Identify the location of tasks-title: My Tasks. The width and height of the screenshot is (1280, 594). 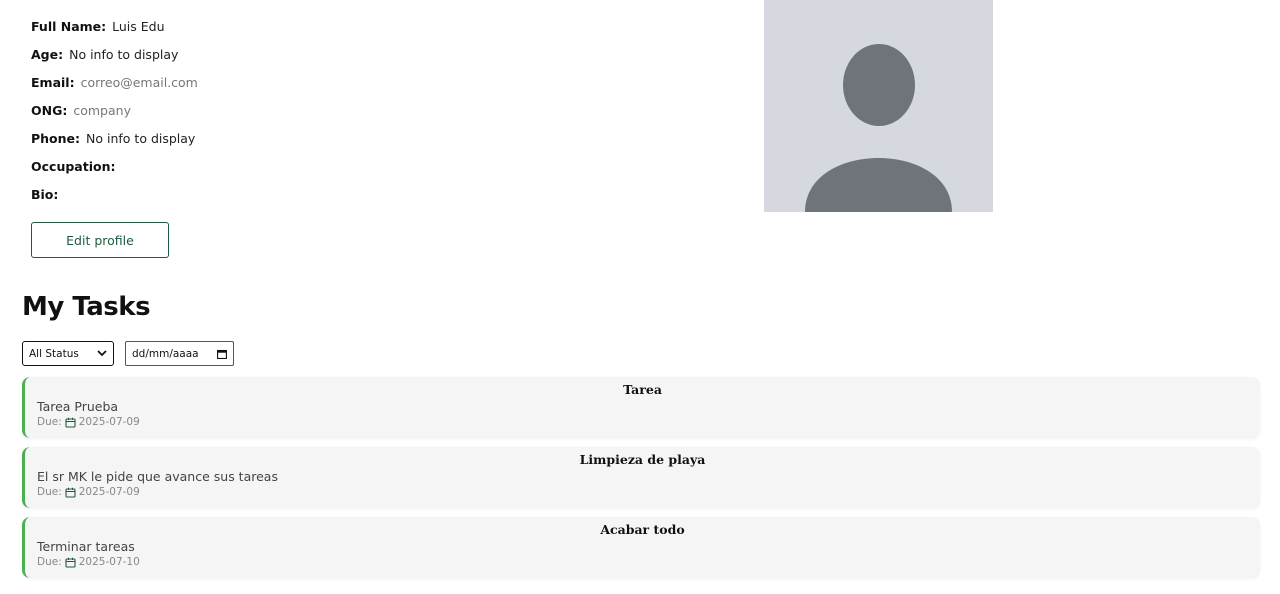
(86, 307).